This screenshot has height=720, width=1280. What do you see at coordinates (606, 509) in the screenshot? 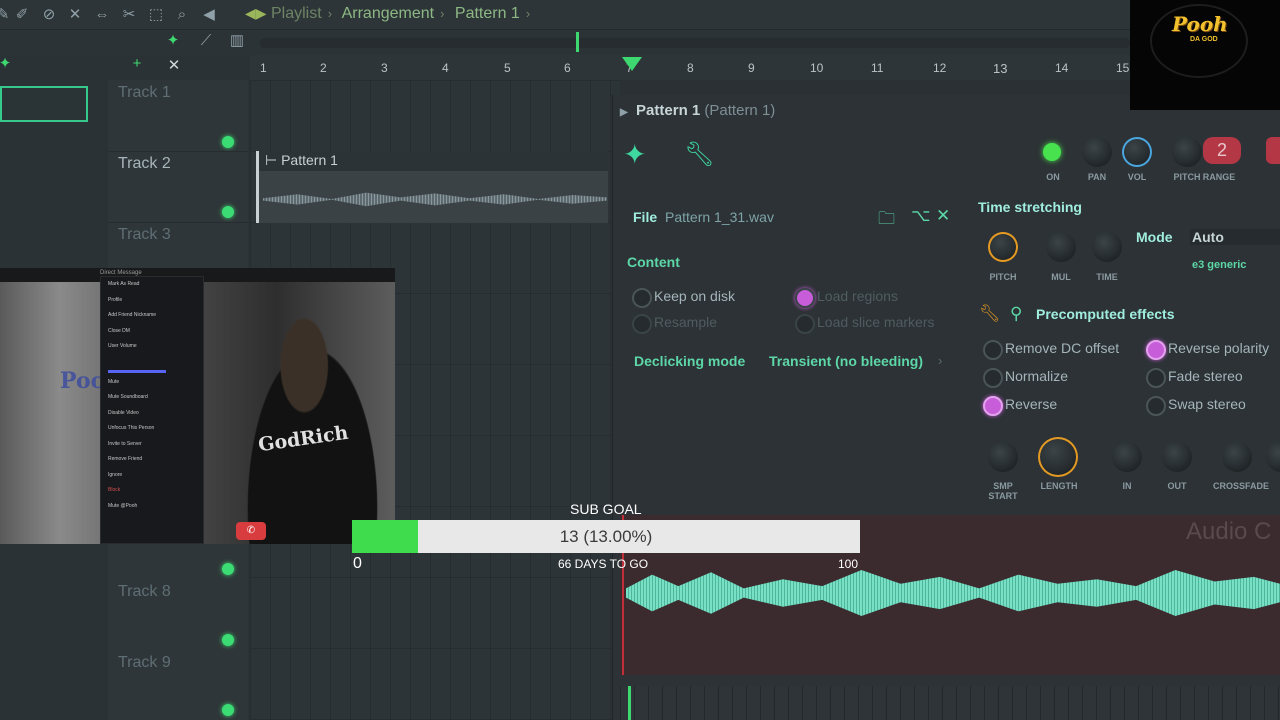
I see `goal-title: SUB GOAL` at bounding box center [606, 509].